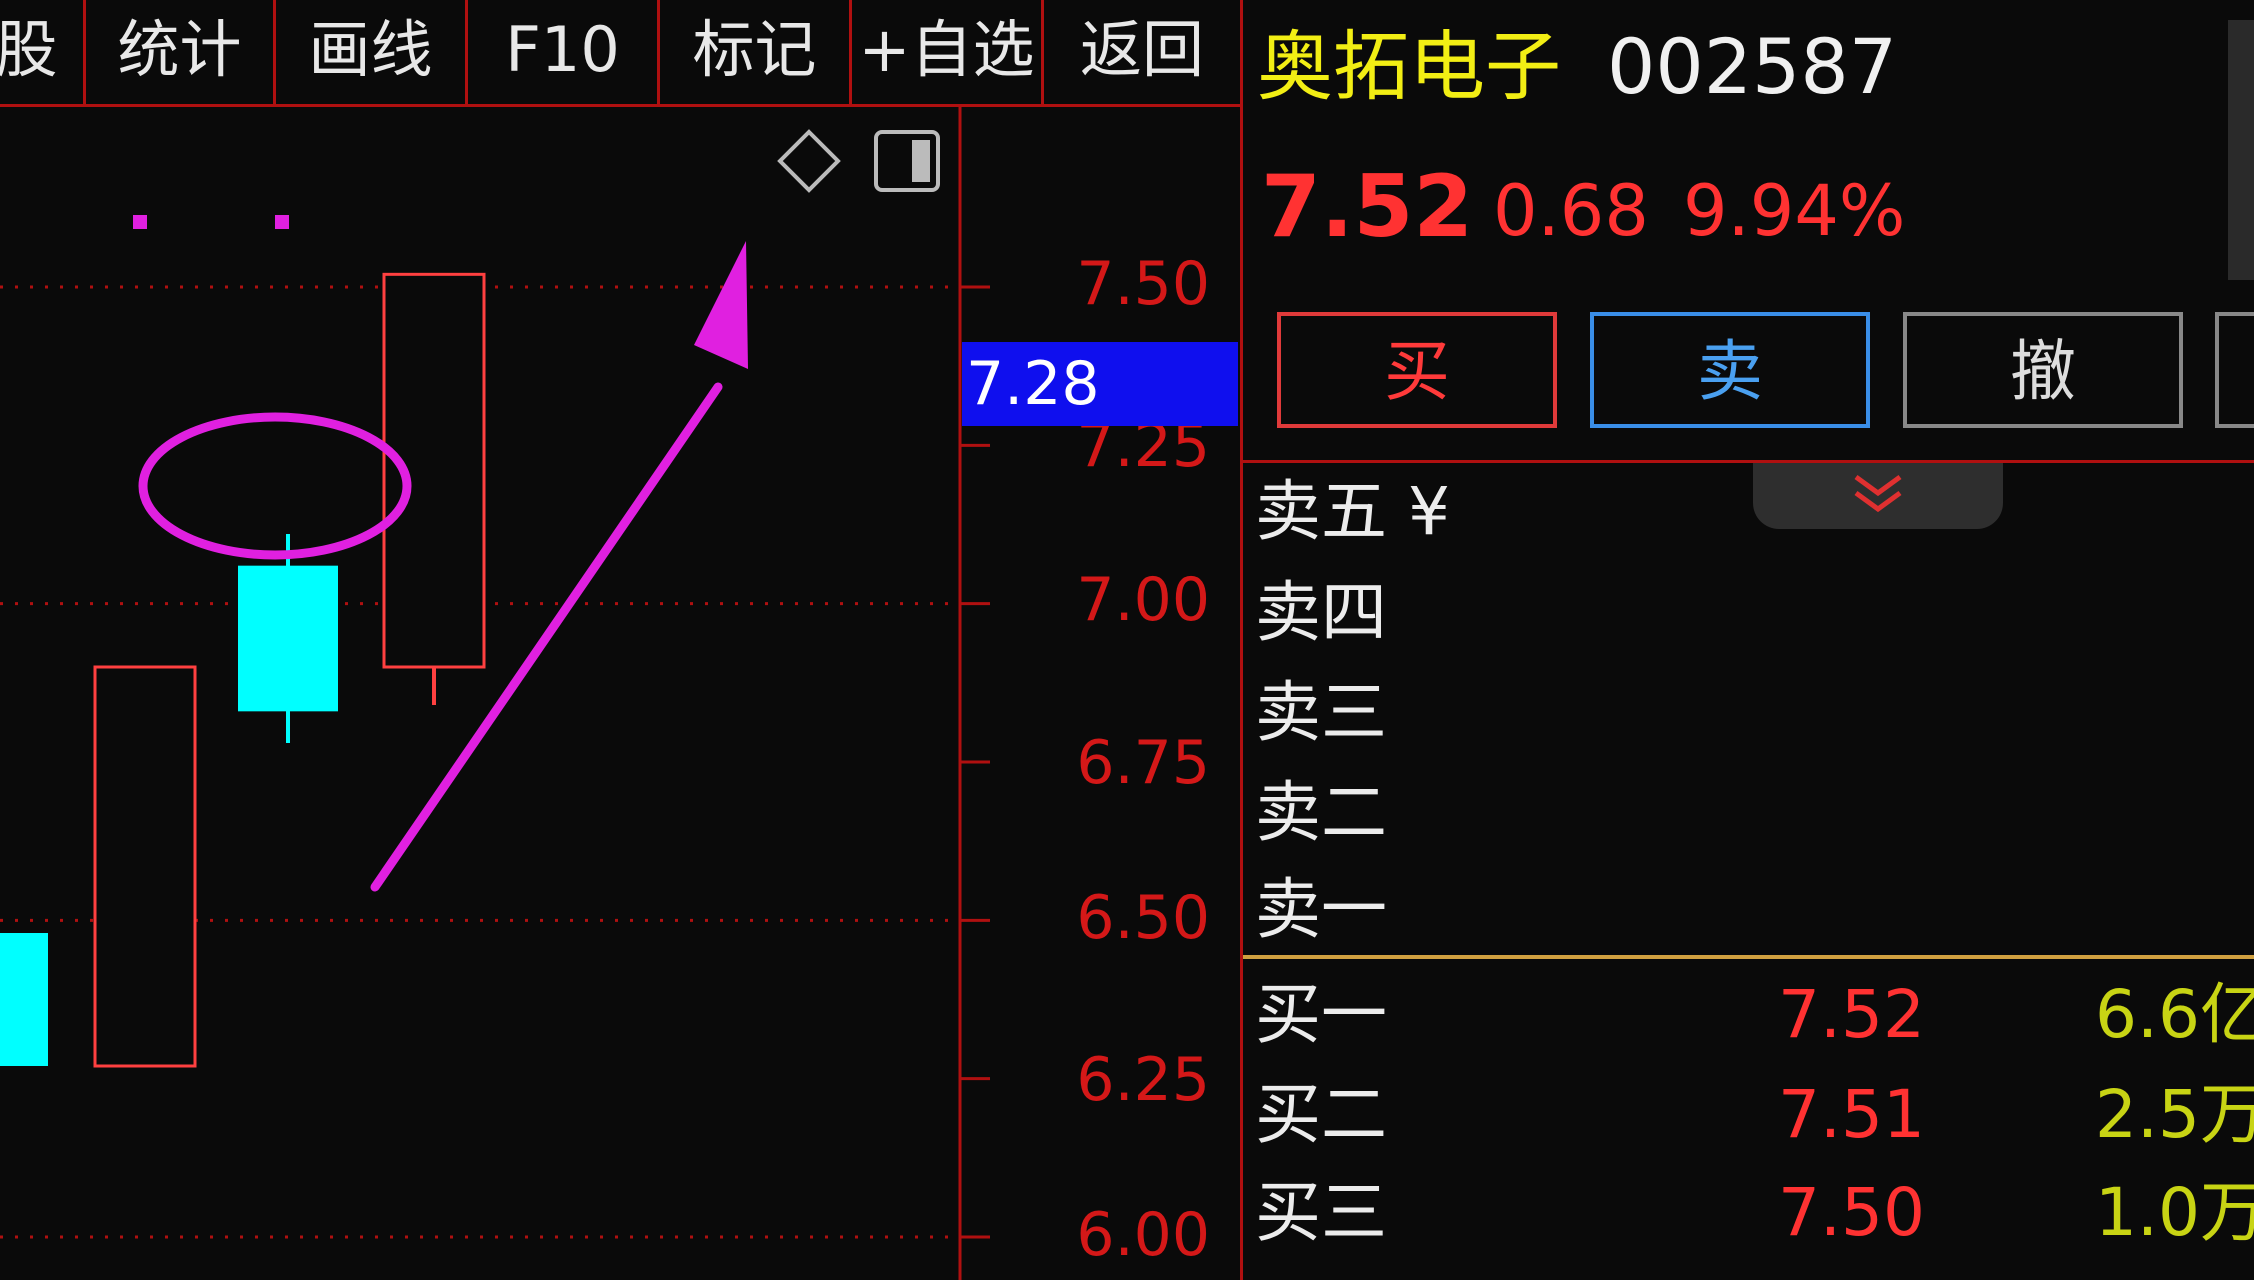  What do you see at coordinates (2234, 370) in the screenshot?
I see `more-button` at bounding box center [2234, 370].